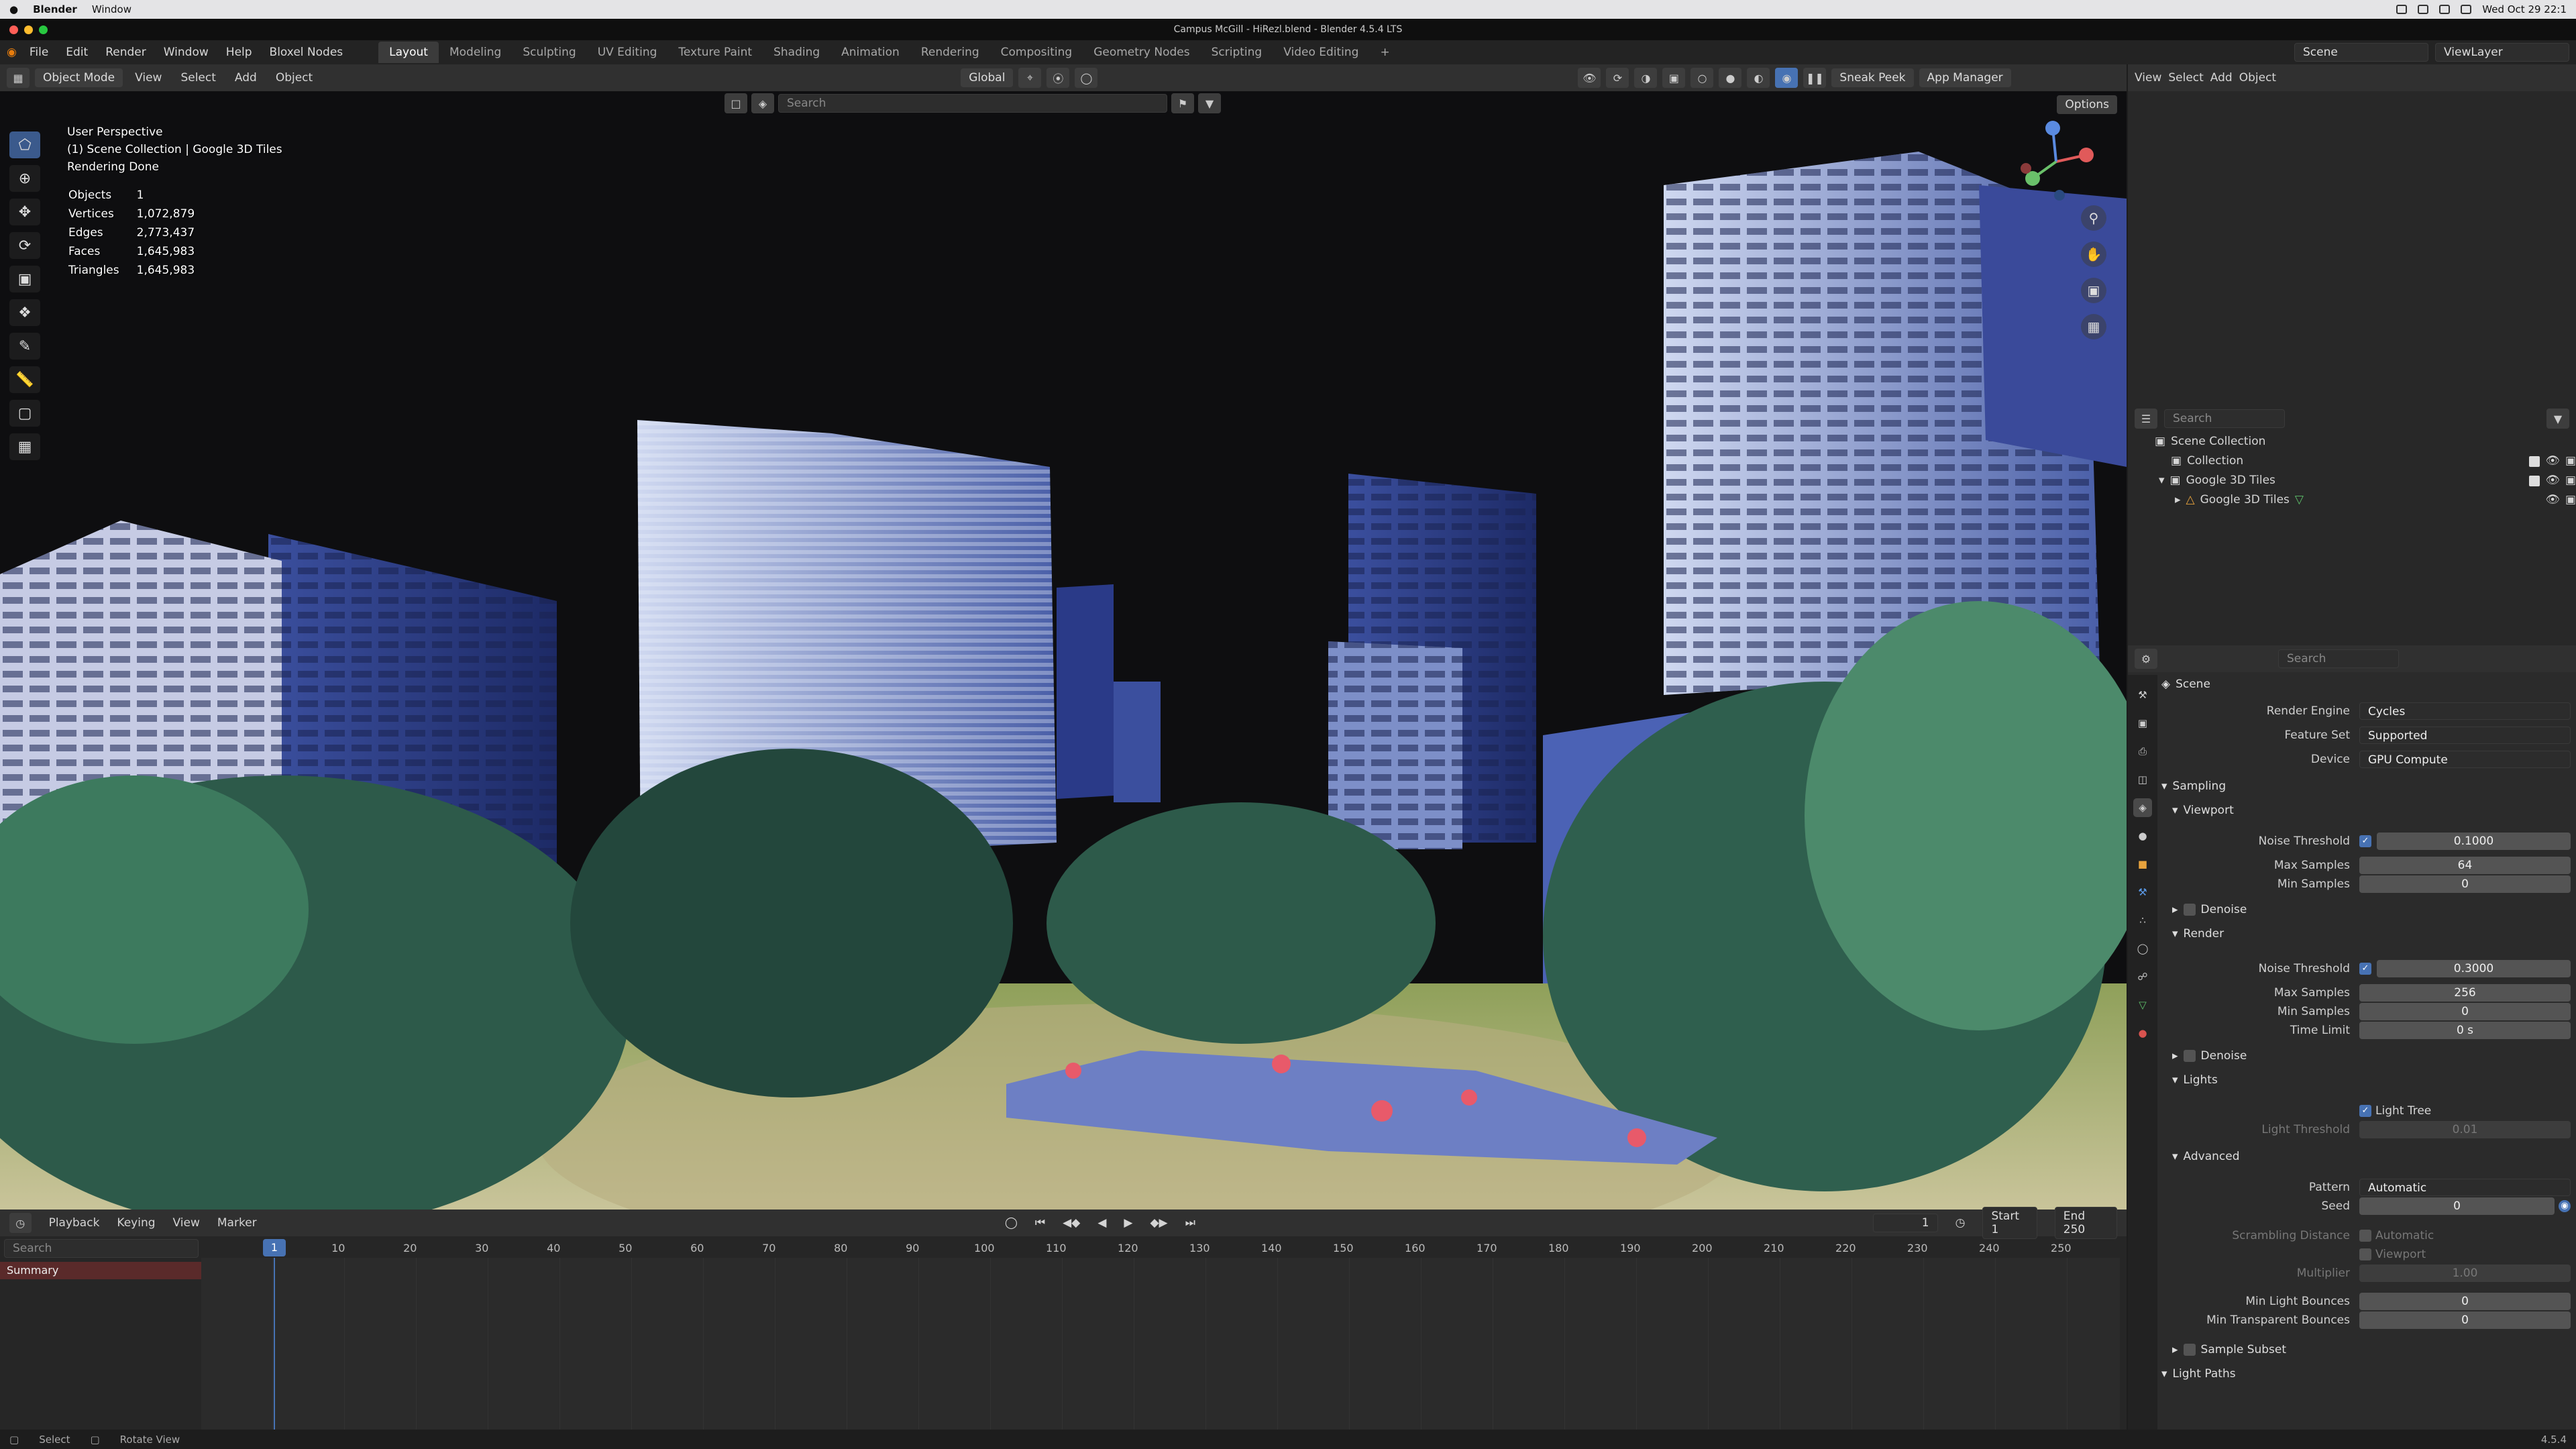 Image resolution: width=2576 pixels, height=1449 pixels. I want to click on feature-set-dropdown: Supported, so click(2465, 735).